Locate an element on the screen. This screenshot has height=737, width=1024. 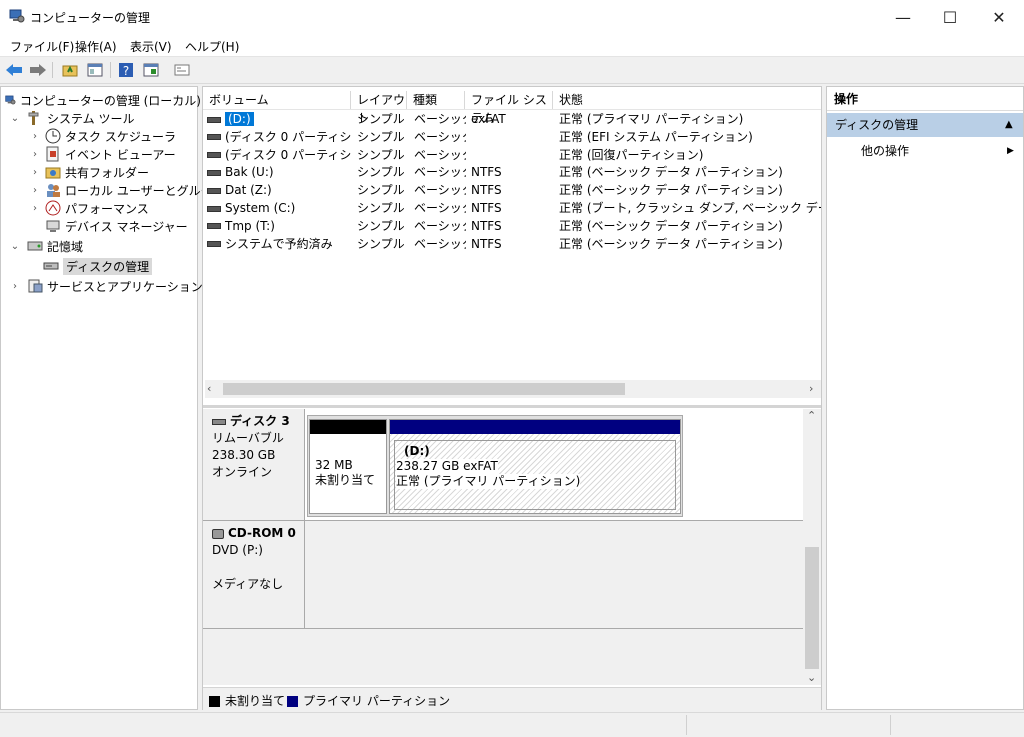
volume-text-volume: (D:) is located at coordinates (239, 119).